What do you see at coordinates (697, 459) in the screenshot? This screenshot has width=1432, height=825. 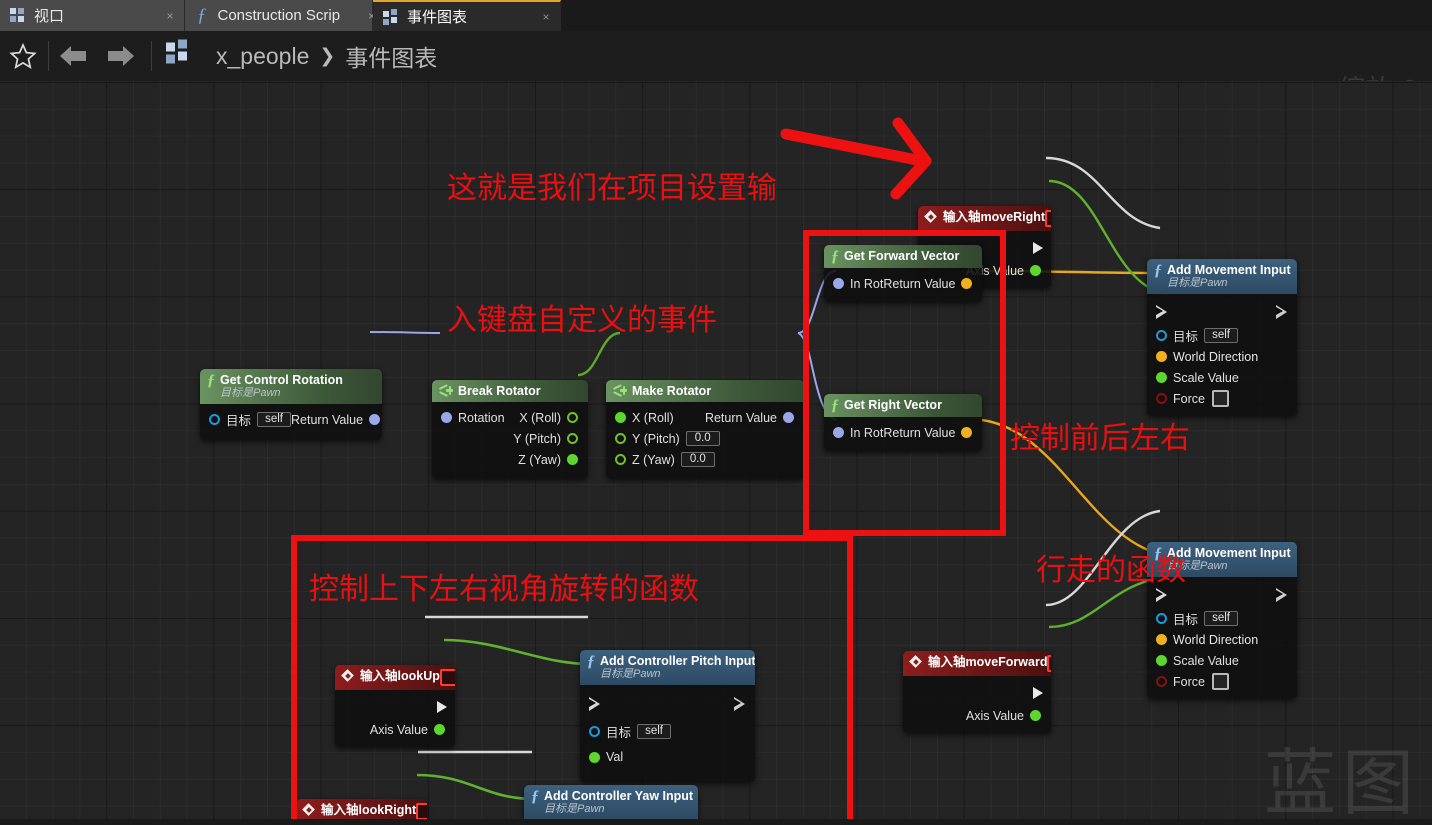 I see `z-yaw-value: 0.0` at bounding box center [697, 459].